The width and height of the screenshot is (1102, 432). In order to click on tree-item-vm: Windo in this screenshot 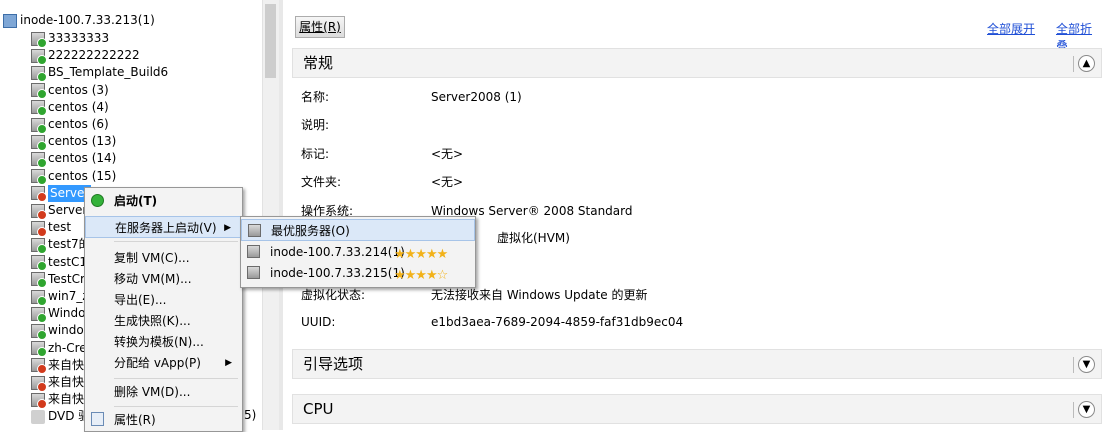, I will do `click(58, 314)`.